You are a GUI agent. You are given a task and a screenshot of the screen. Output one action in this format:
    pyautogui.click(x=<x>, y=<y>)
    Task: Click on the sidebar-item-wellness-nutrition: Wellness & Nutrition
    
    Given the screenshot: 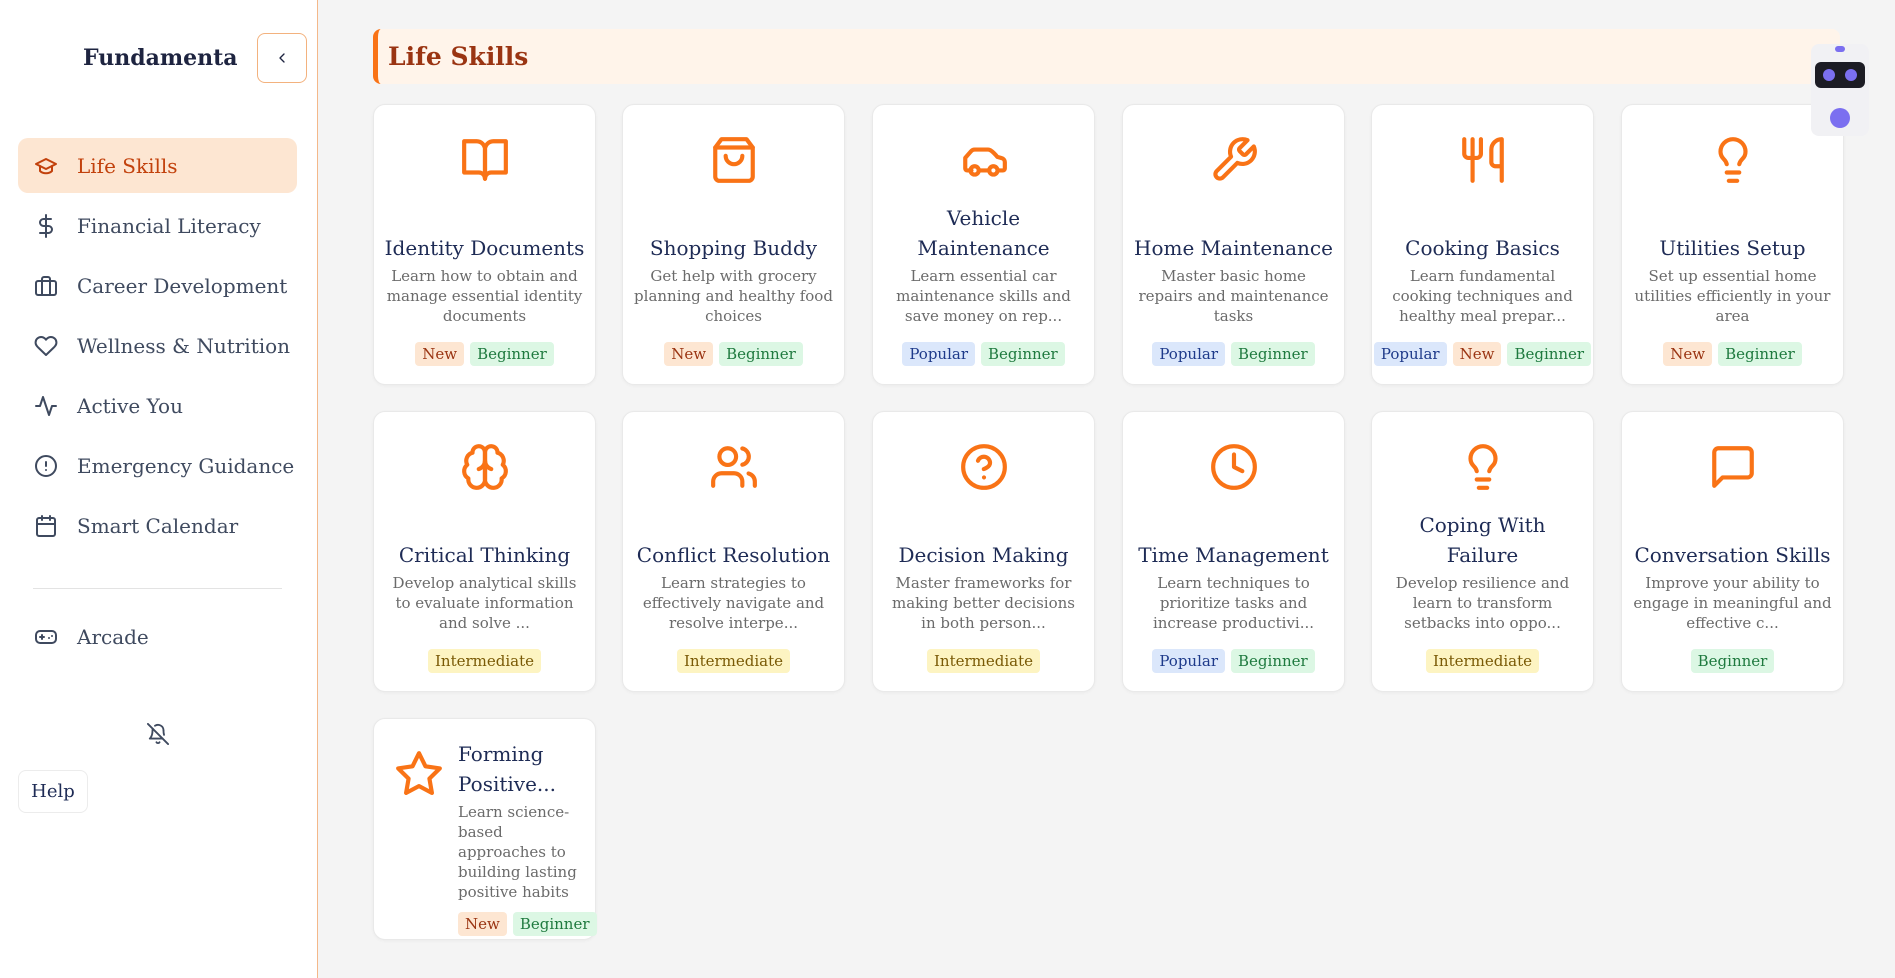 What is the action you would take?
    pyautogui.click(x=157, y=345)
    